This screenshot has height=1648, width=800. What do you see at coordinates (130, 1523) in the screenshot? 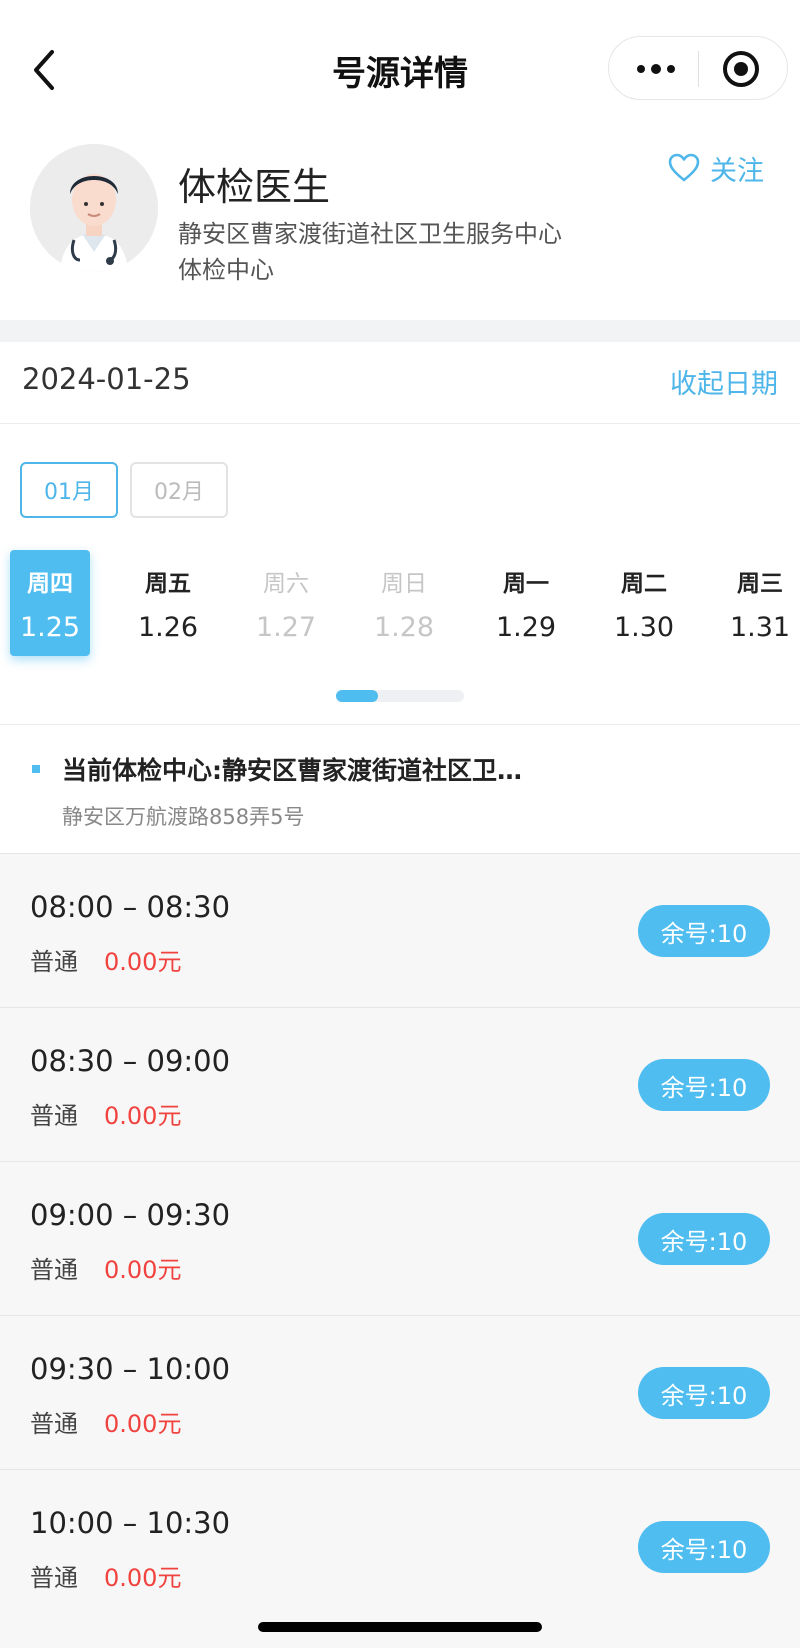
I see `slot-time: 10:00 – 10:30` at bounding box center [130, 1523].